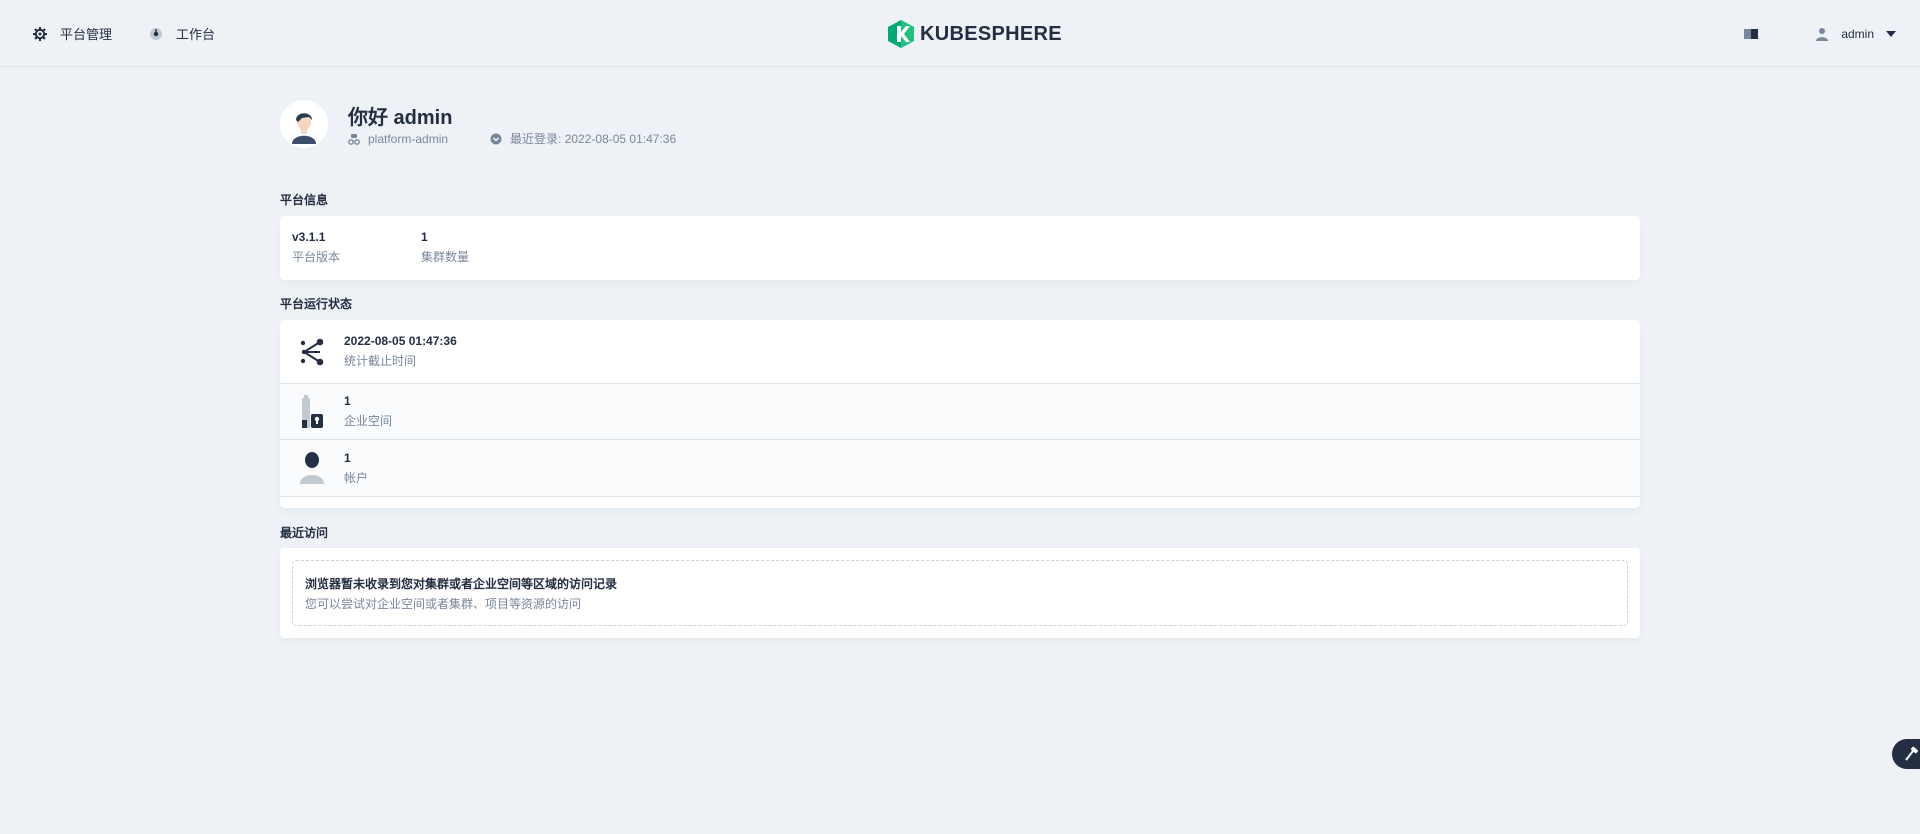  What do you see at coordinates (443, 604) in the screenshot?
I see `recent-empty-desc: 您可以尝试对企业空间或者集群、项目等资源的访问` at bounding box center [443, 604].